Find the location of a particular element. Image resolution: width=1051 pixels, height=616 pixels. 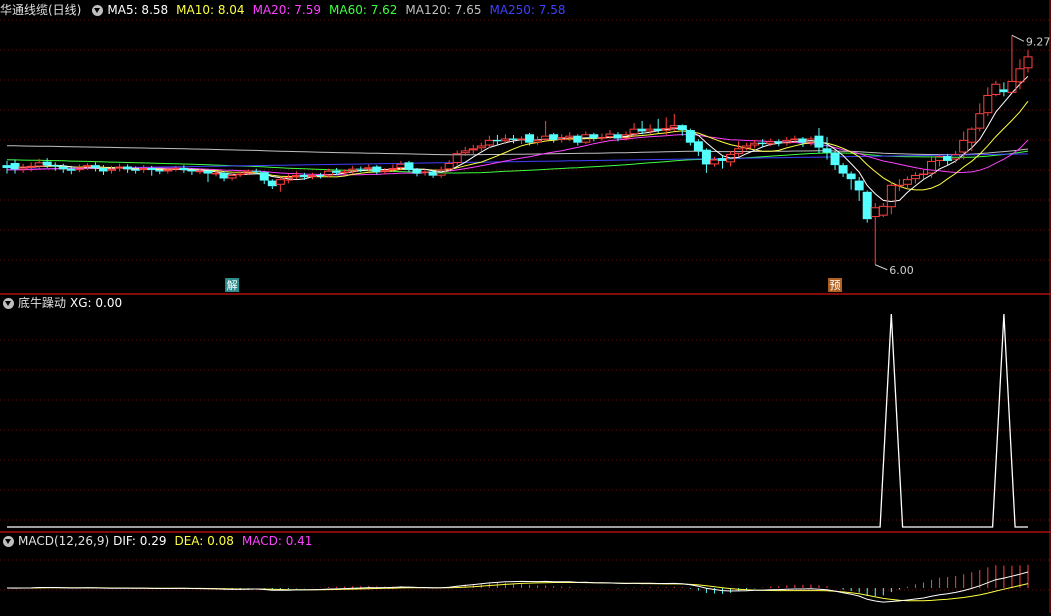

main-indicator-5: MA250: 7.58 is located at coordinates (527, 10).